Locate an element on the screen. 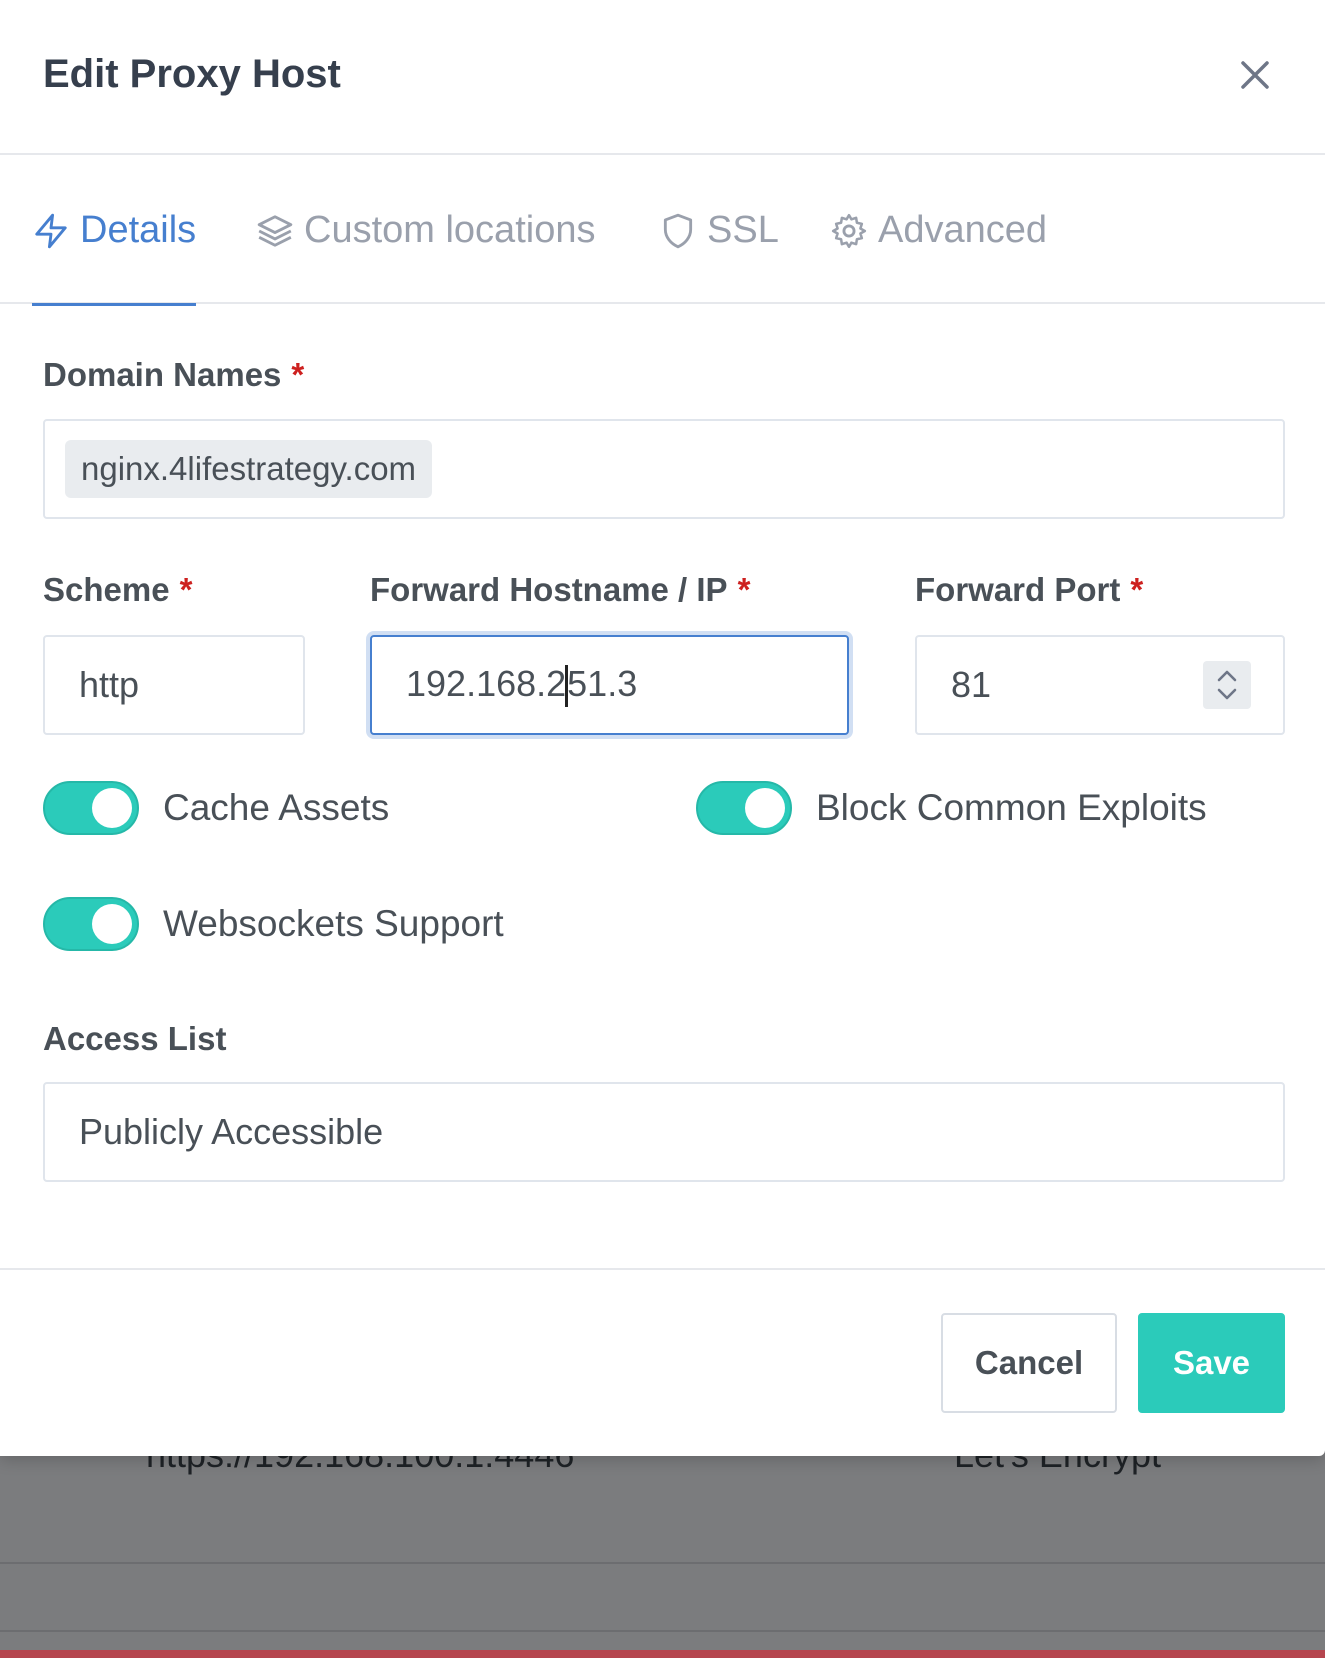  save-button: Save is located at coordinates (1211, 1363).